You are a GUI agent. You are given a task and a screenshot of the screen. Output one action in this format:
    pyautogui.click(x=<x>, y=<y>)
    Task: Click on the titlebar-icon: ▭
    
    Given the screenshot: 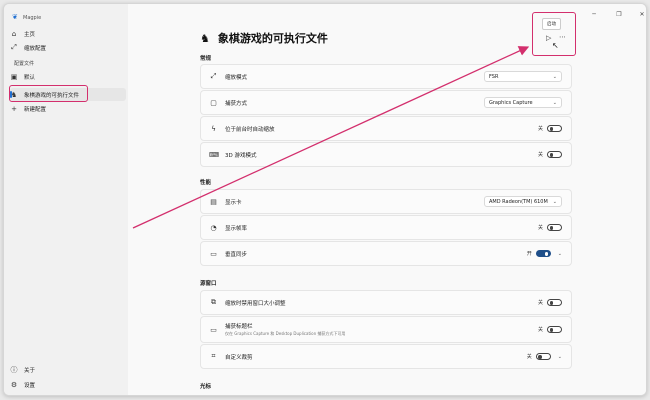 What is the action you would take?
    pyautogui.click(x=213, y=329)
    